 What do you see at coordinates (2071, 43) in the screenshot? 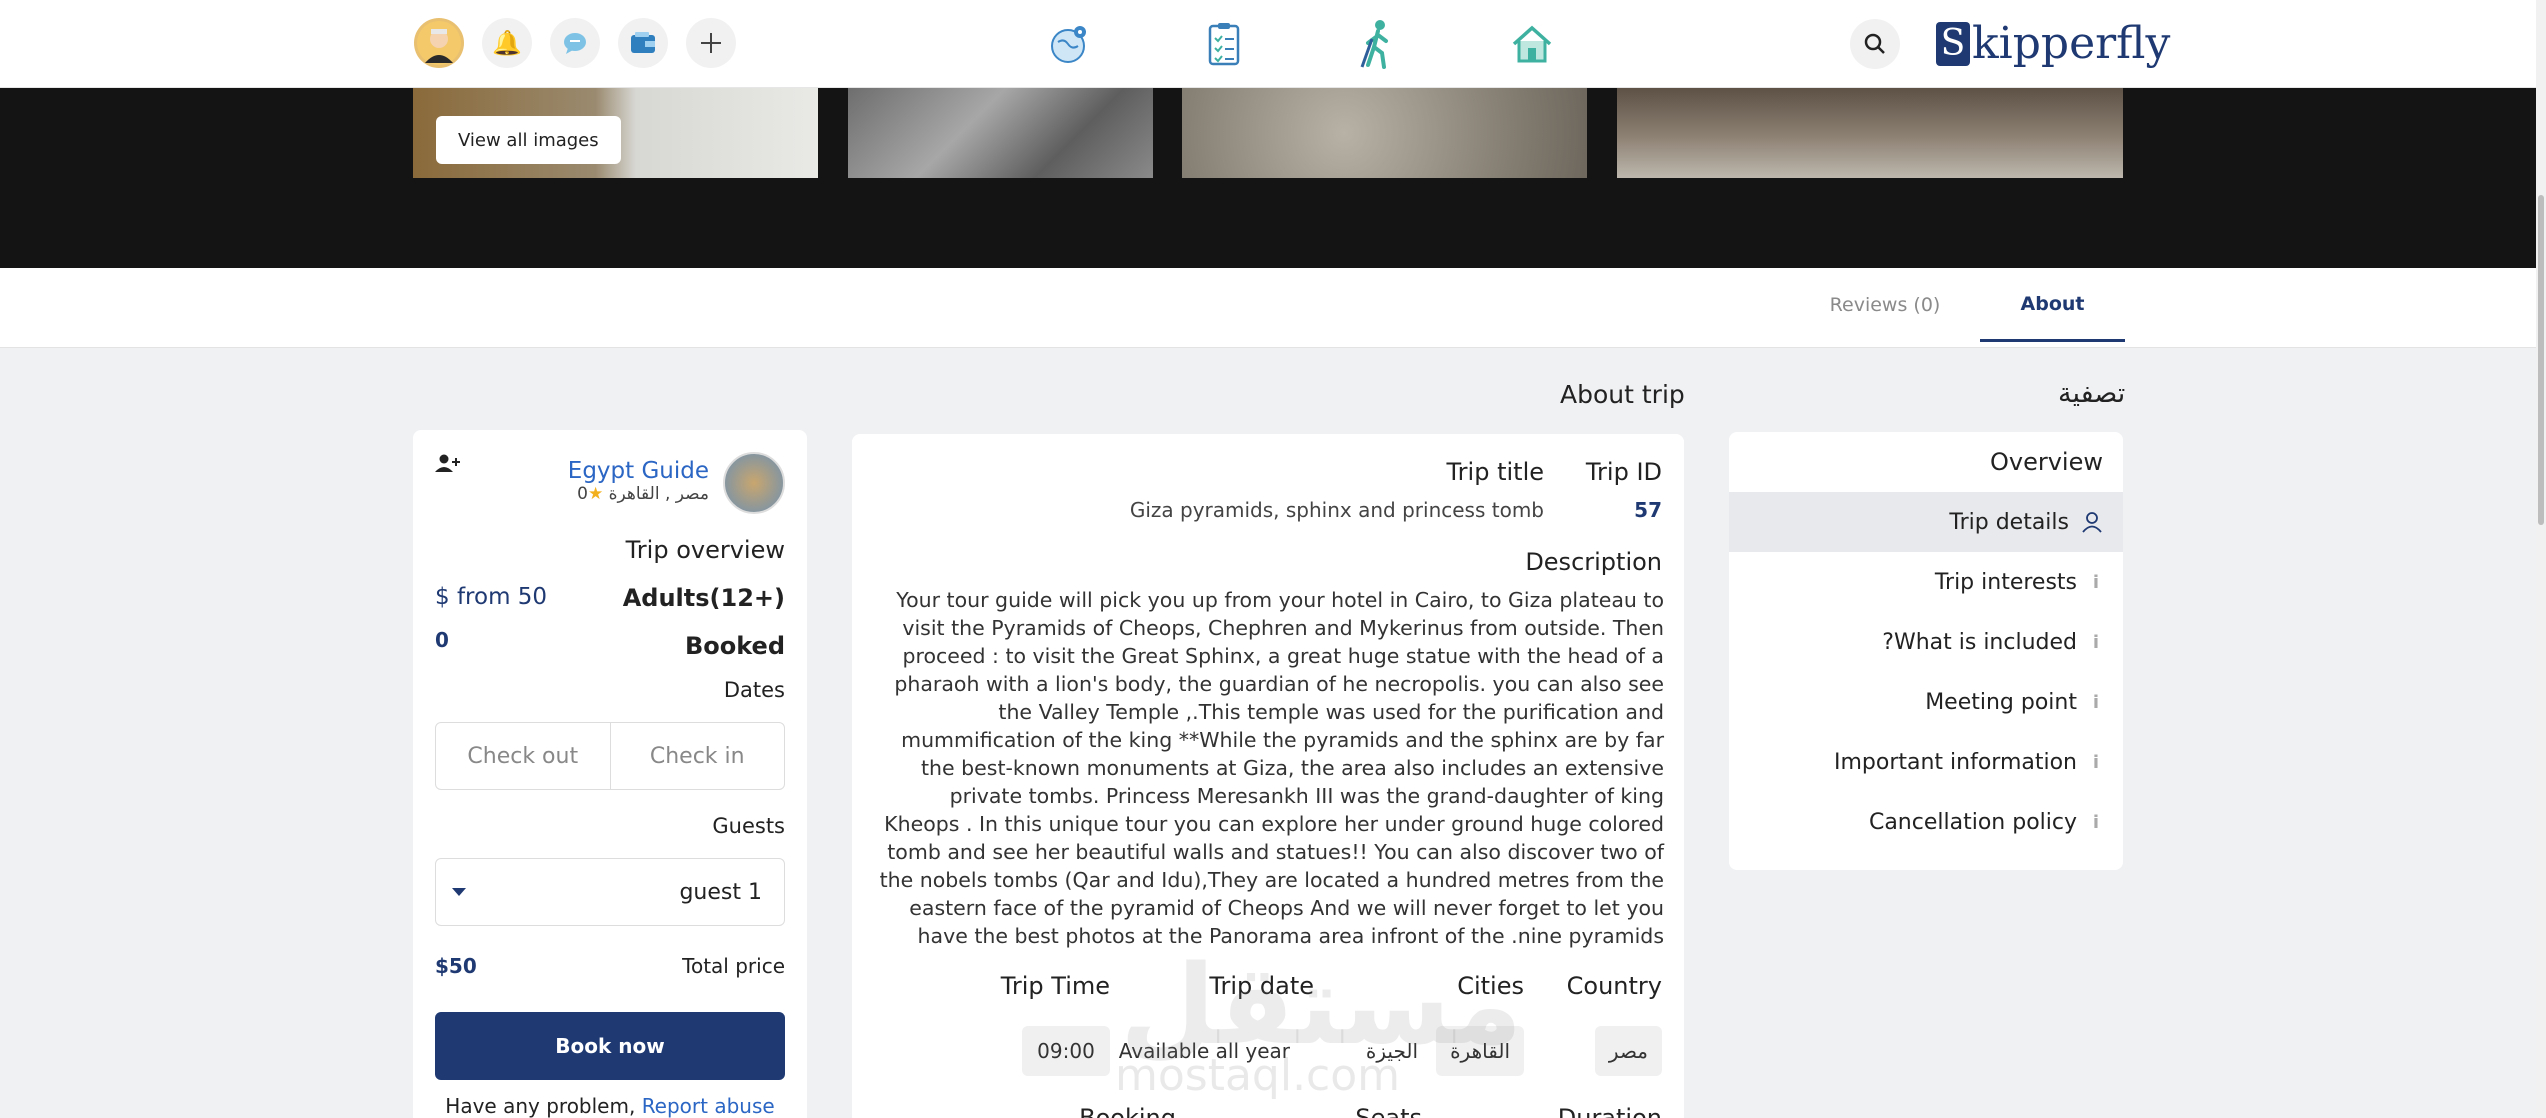
I see `logo-text: kipperfly` at bounding box center [2071, 43].